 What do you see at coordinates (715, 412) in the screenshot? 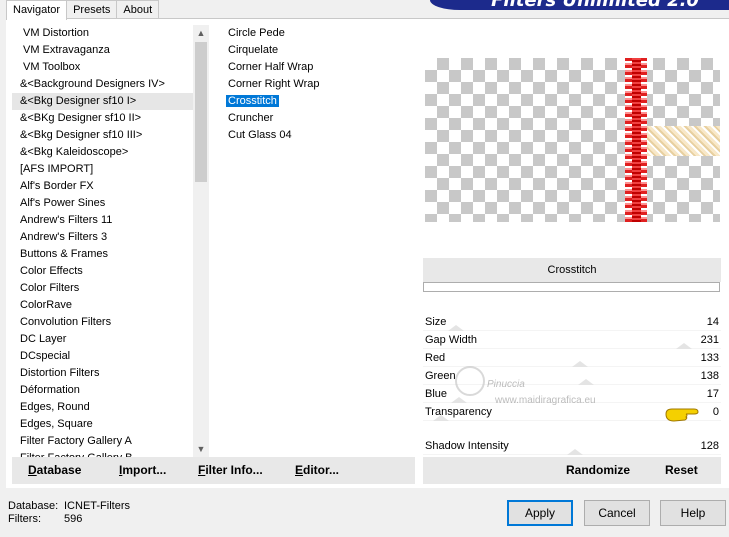
I see `param-value: 0` at bounding box center [715, 412].